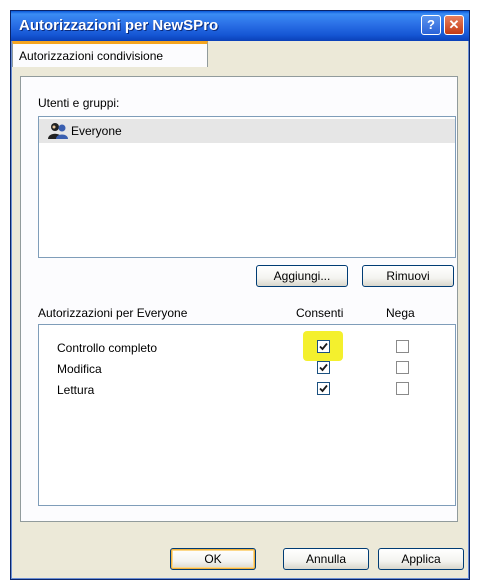 Image resolution: width=480 pixels, height=586 pixels. What do you see at coordinates (421, 559) in the screenshot?
I see `apply-button: Applica` at bounding box center [421, 559].